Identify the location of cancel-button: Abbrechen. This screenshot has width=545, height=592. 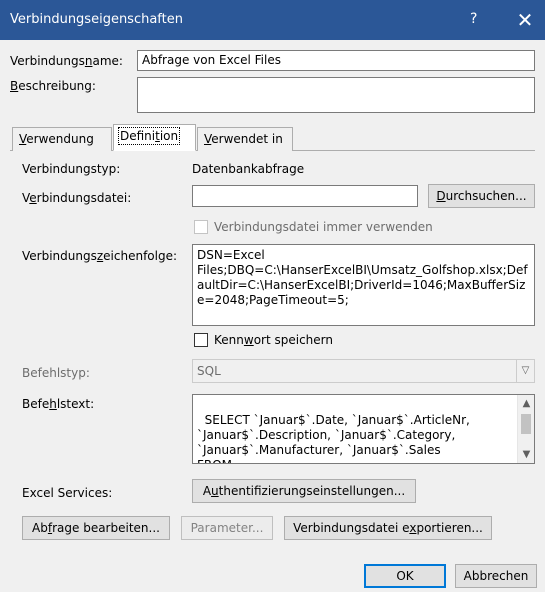
(496, 576).